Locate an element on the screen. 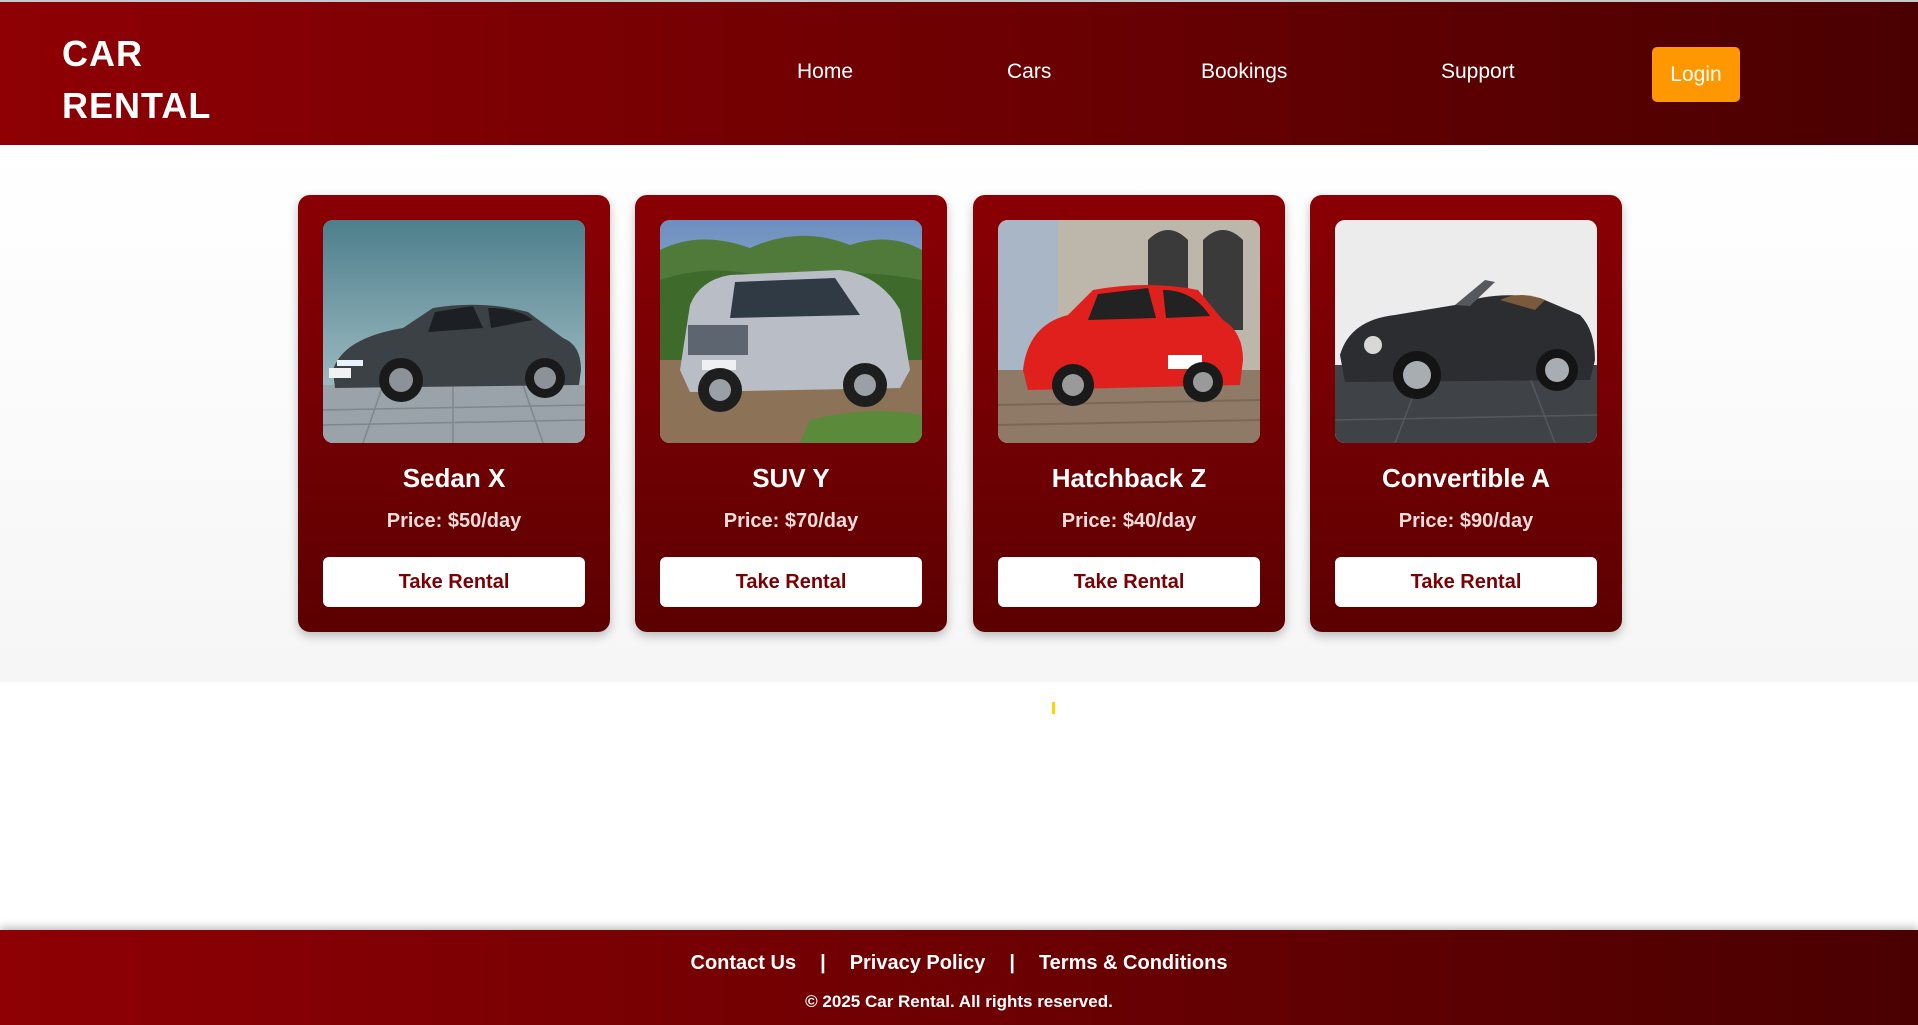 The image size is (1918, 1025). nav-support-link: Support is located at coordinates (1478, 72).